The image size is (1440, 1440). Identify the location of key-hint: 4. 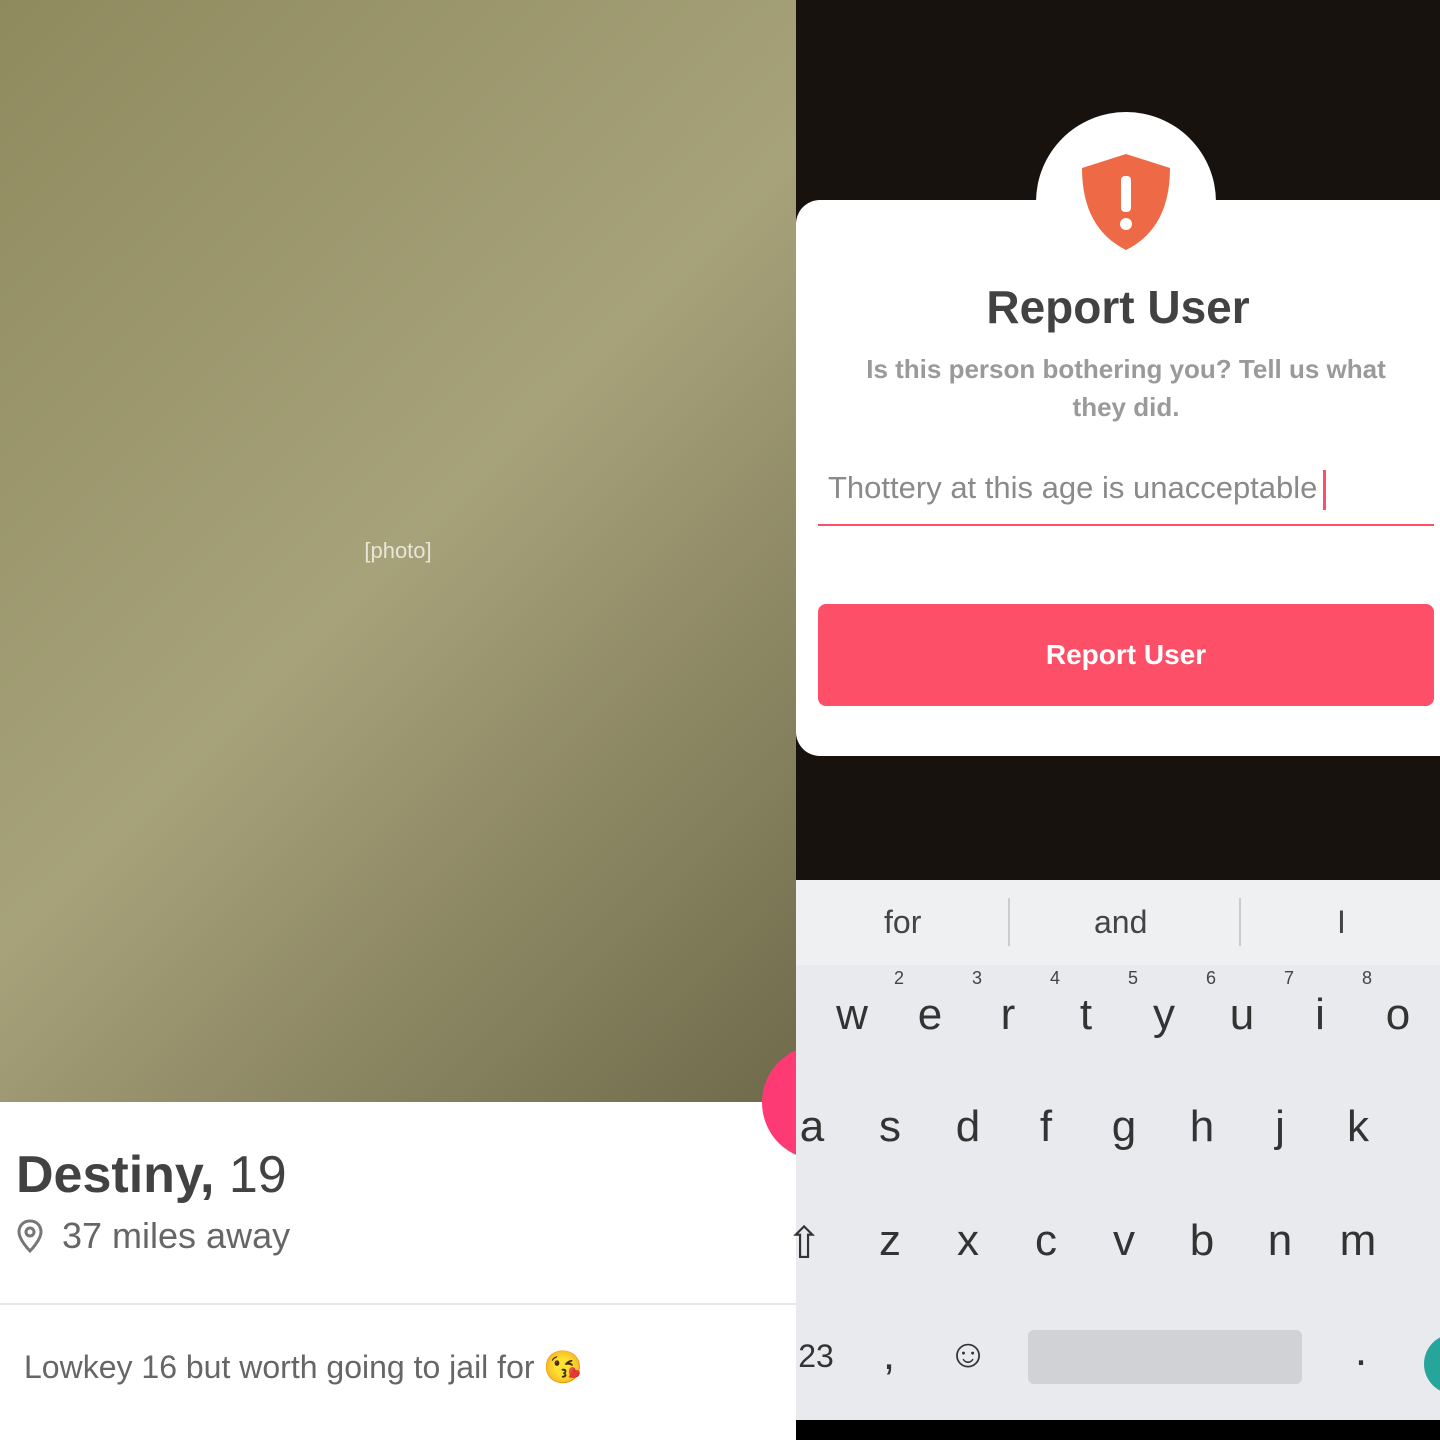
(1055, 978).